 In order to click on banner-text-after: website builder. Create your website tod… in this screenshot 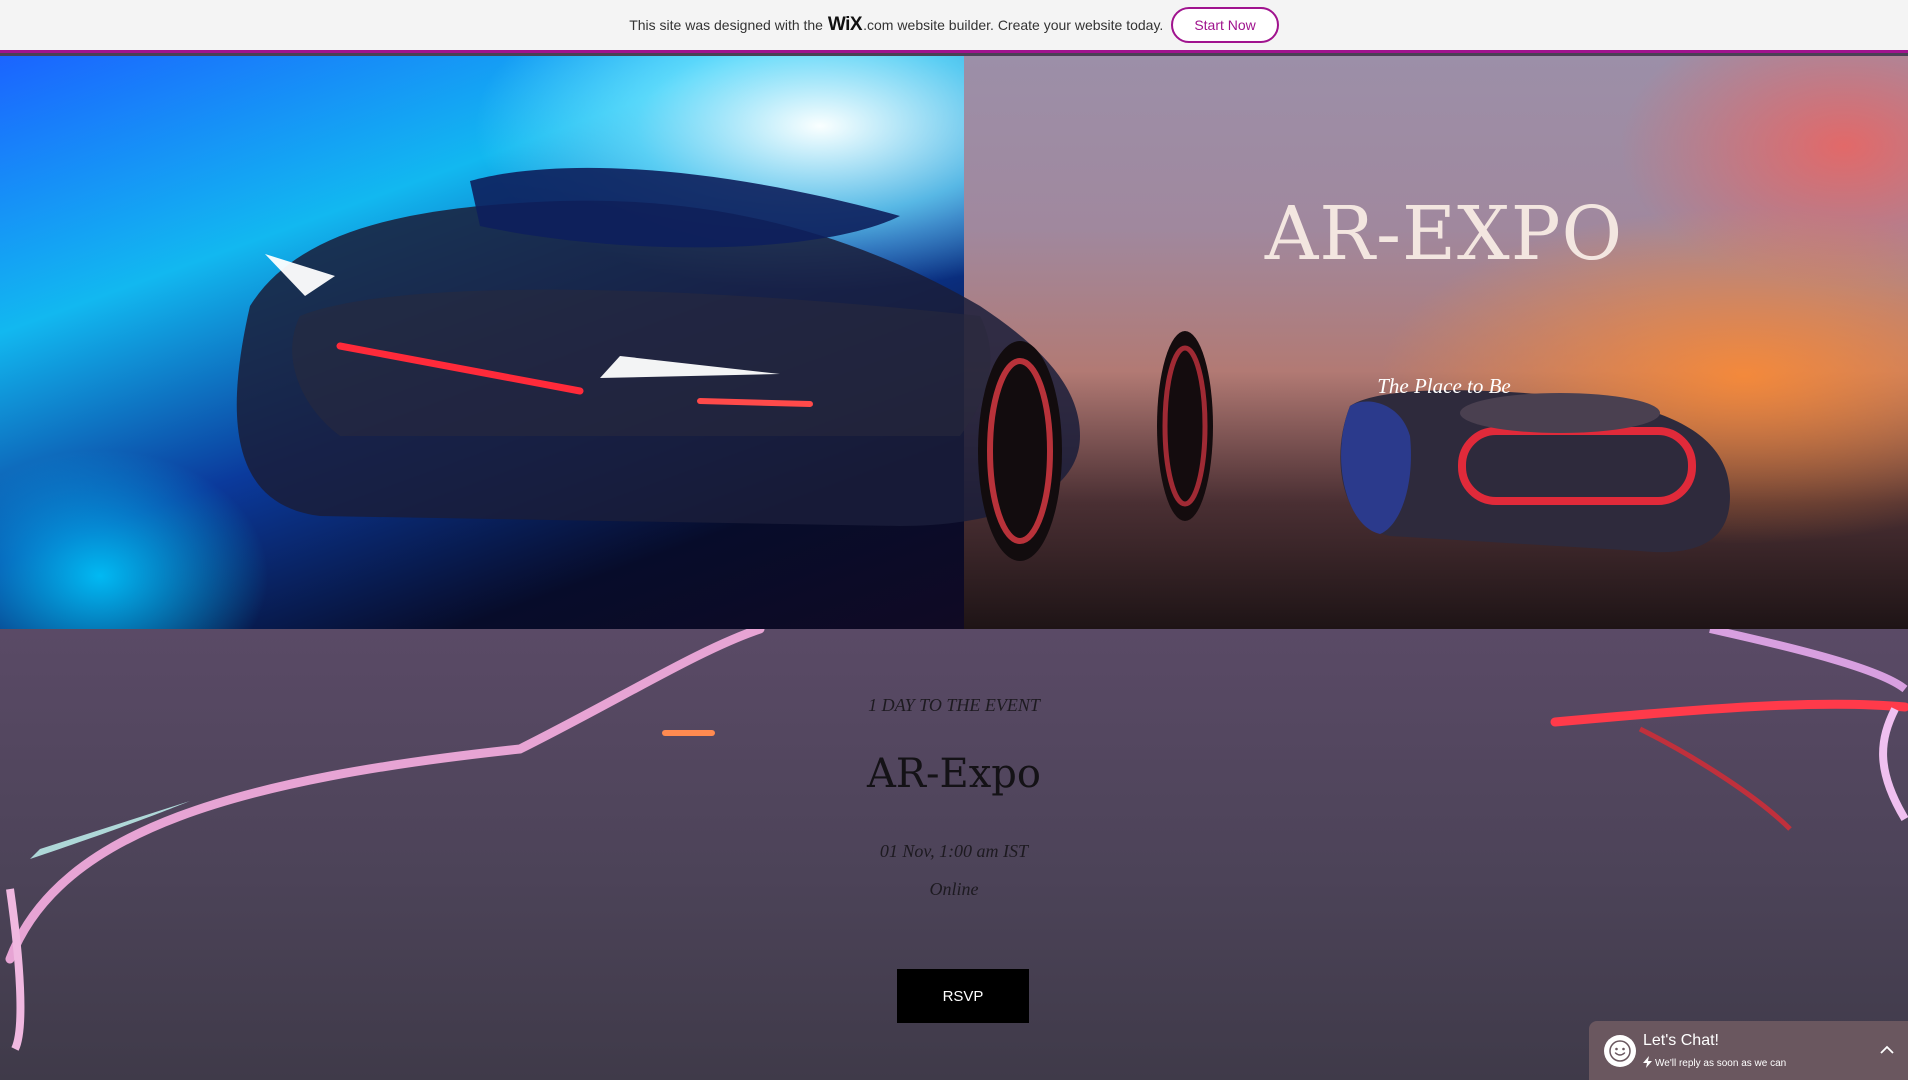, I will do `click(1030, 25)`.